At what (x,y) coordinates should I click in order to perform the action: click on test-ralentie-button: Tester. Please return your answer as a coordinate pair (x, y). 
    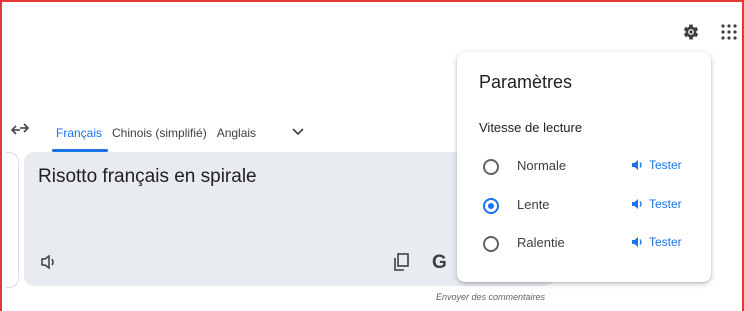
    Looking at the image, I should click on (656, 242).